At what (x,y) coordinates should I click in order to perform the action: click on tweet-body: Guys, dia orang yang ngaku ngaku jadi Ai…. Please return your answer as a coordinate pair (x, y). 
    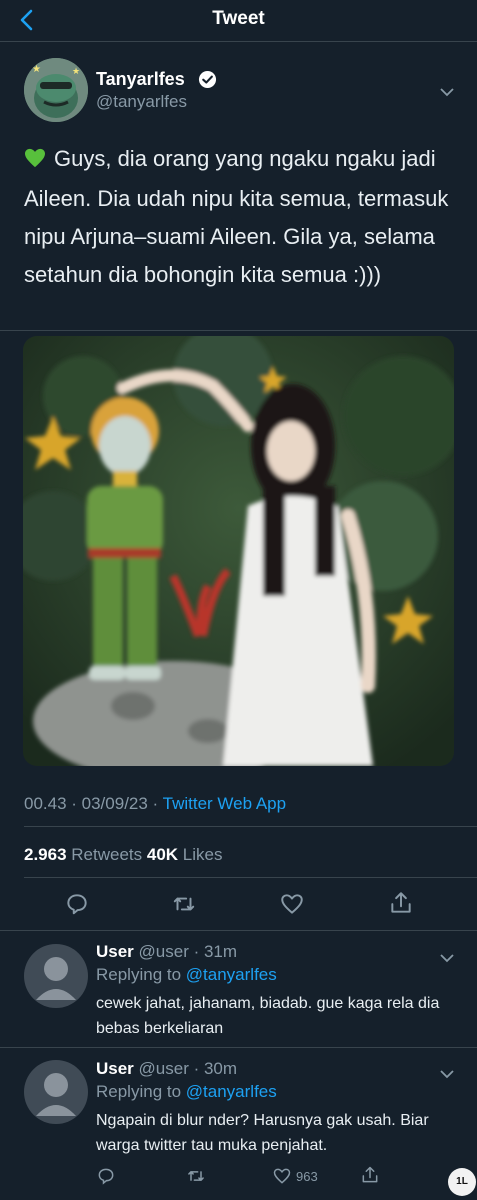
    Looking at the image, I should click on (236, 216).